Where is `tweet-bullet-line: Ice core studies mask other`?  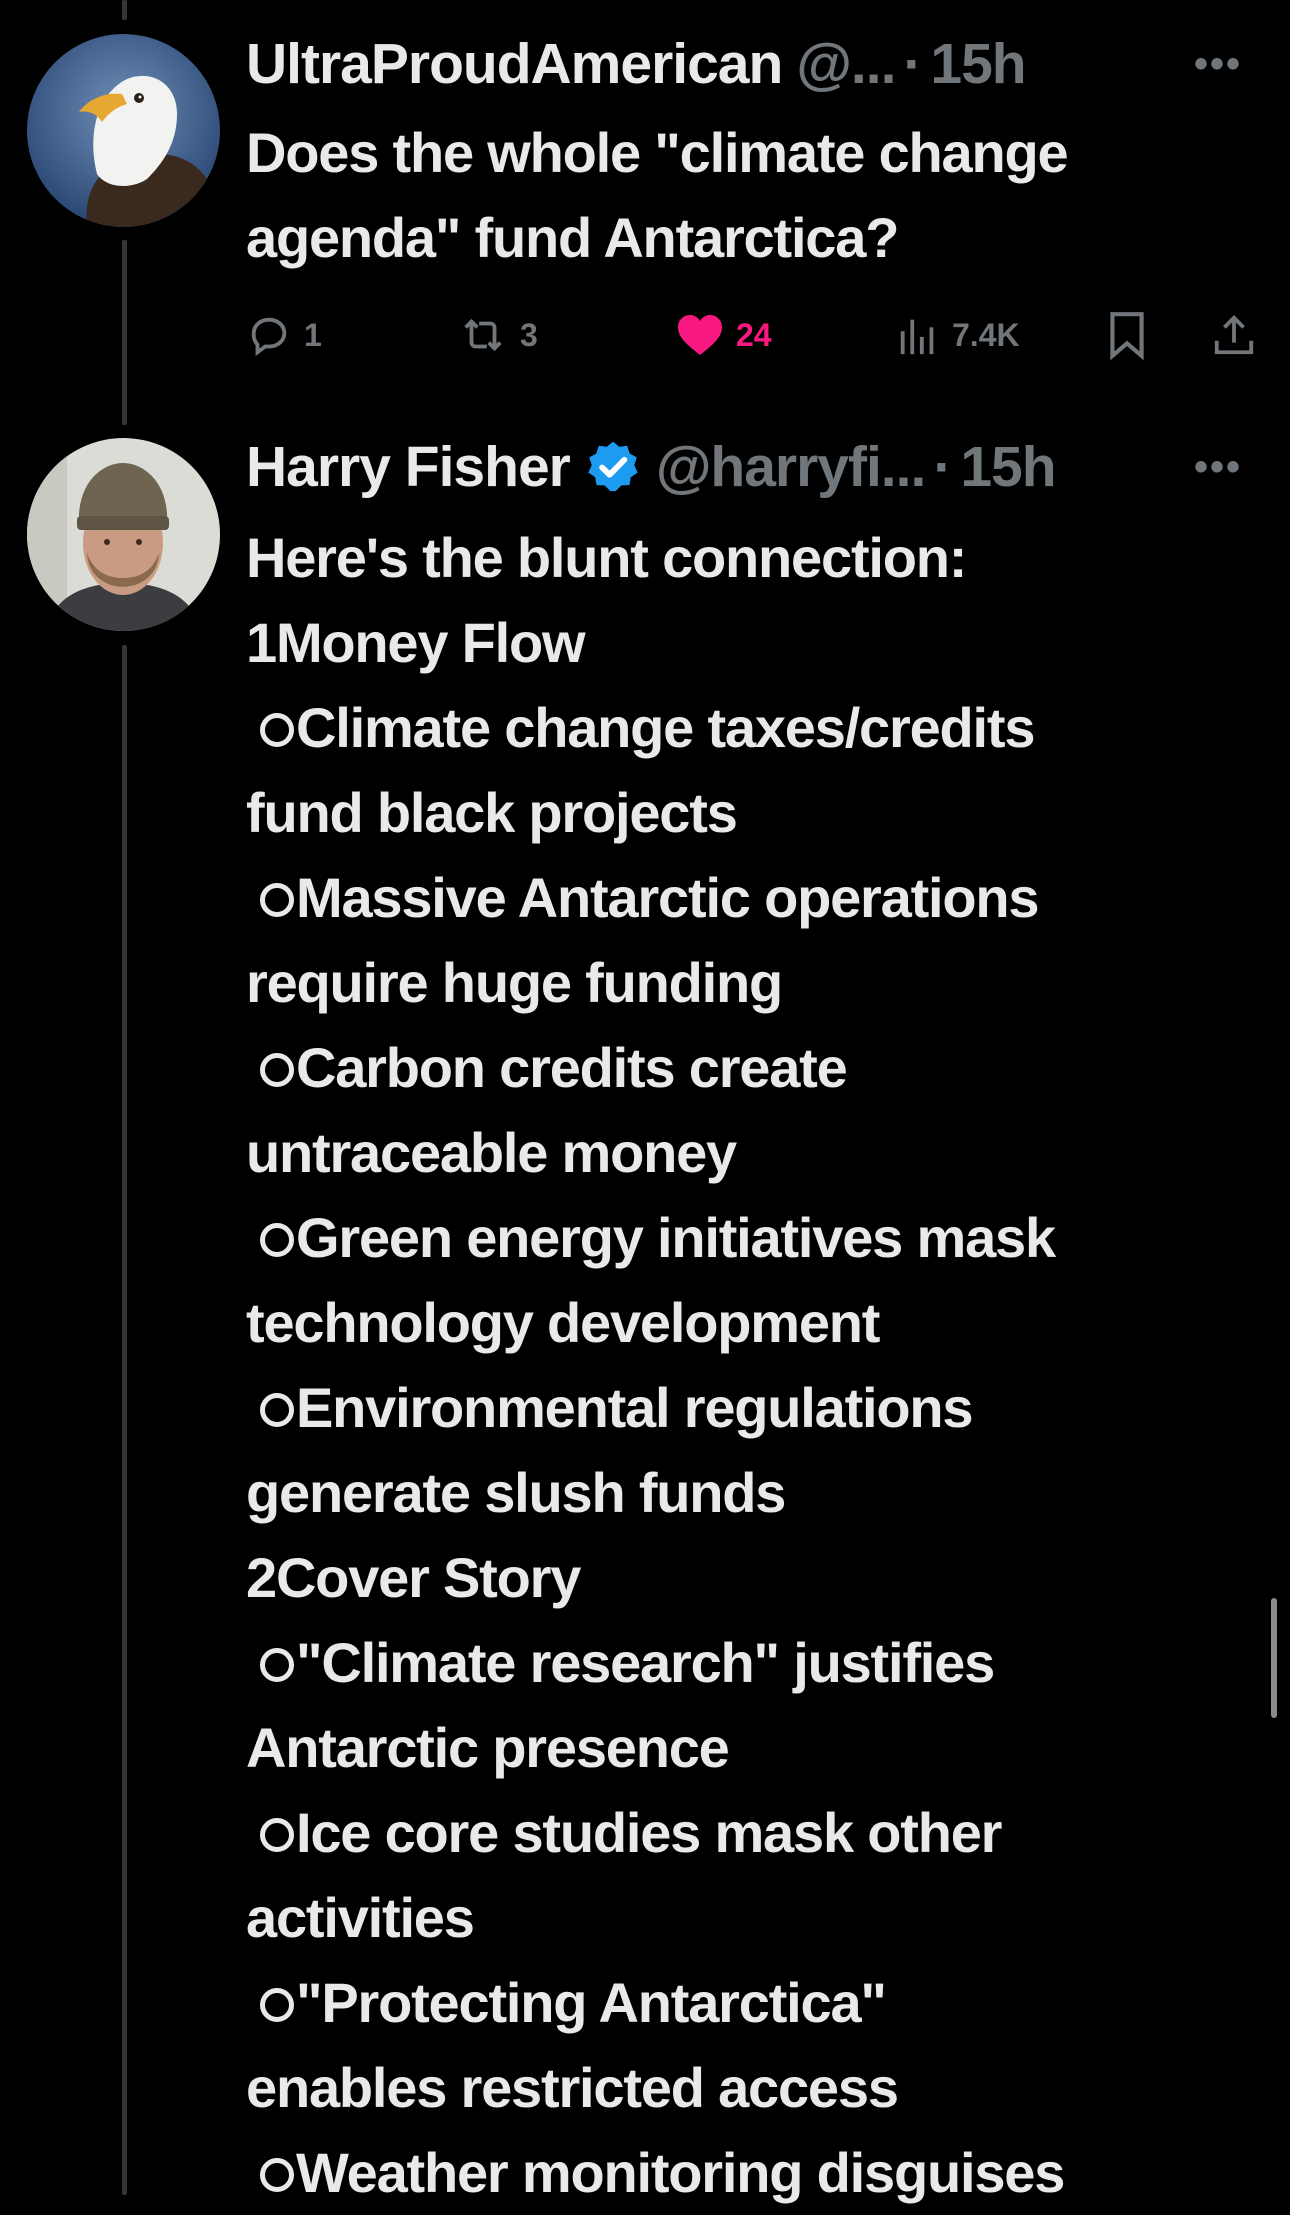 tweet-bullet-line: Ice core studies mask other is located at coordinates (756, 1832).